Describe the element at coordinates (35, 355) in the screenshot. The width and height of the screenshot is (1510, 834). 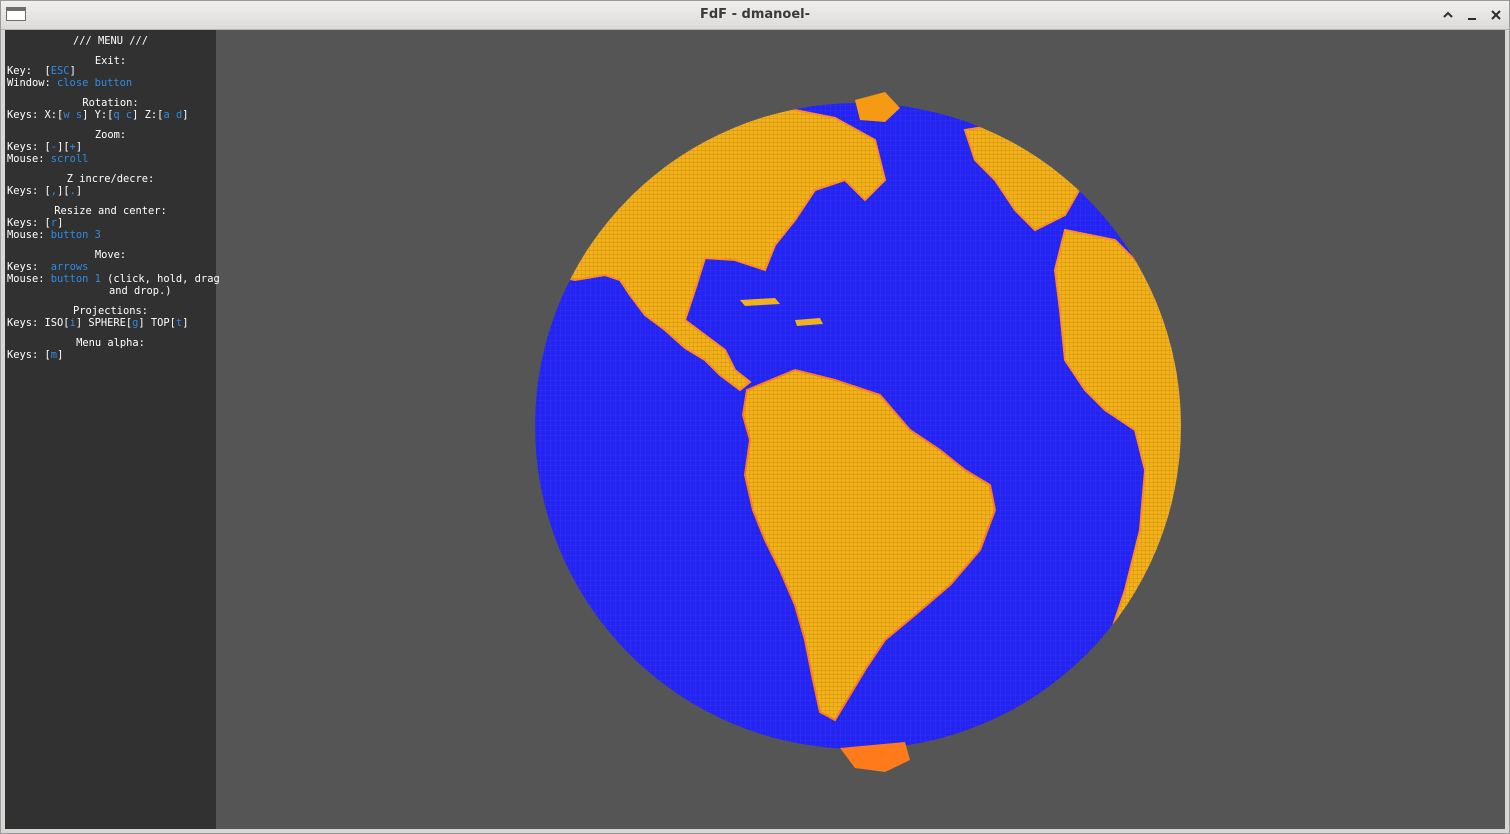
I see `menu-alpha-keys-line: Keys: [m]` at that location.